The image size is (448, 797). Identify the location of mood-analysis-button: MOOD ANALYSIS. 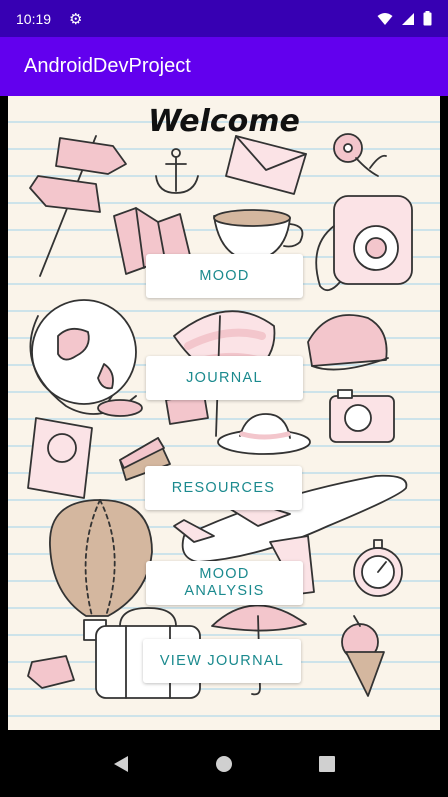
(224, 583).